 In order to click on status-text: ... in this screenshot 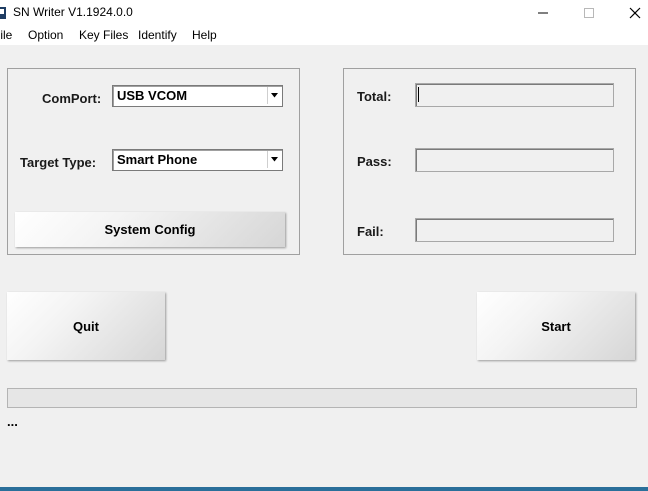, I will do `click(12, 421)`.